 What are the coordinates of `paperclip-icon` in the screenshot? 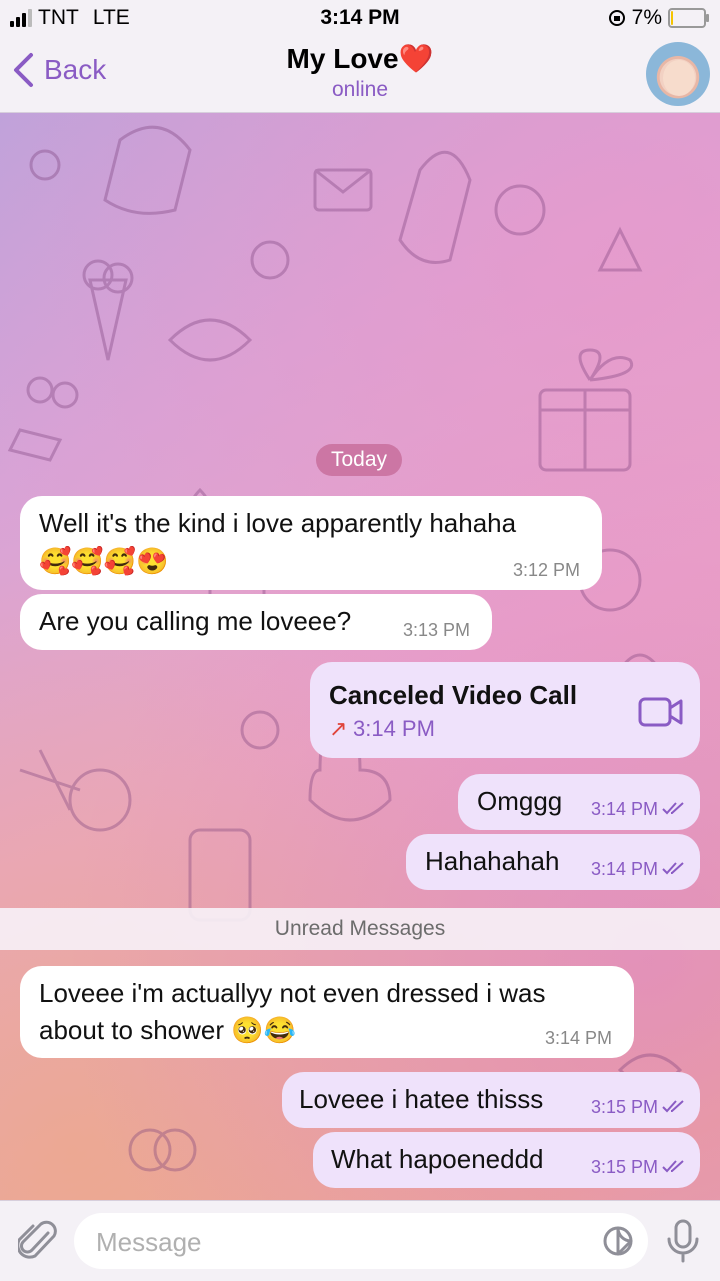 It's located at (38, 1241).